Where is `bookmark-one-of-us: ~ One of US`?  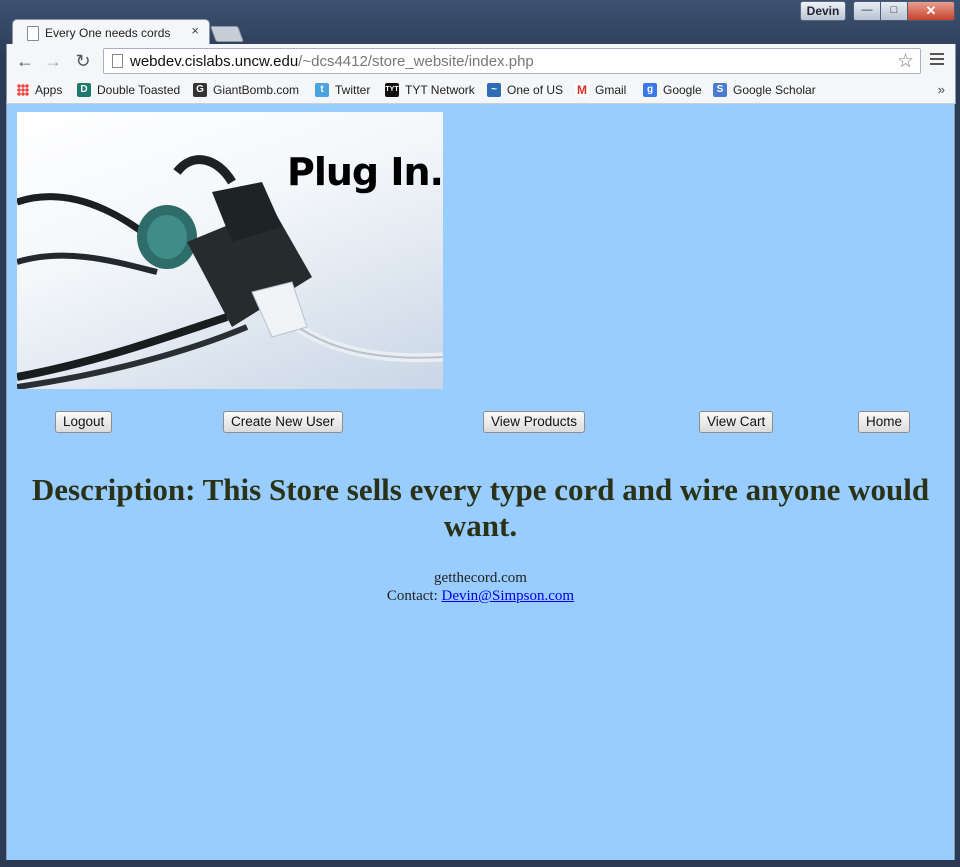
bookmark-one-of-us: ~ One of US is located at coordinates (525, 90).